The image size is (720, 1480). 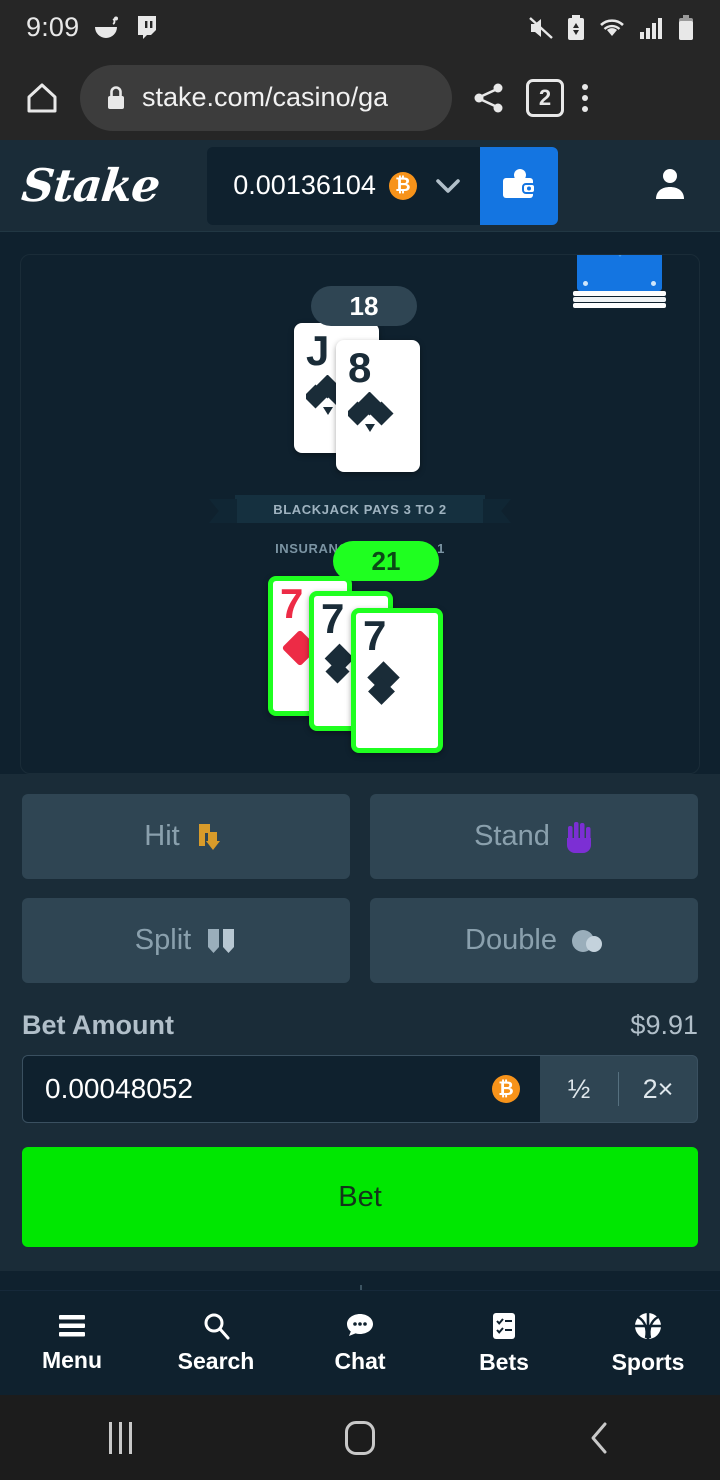 I want to click on banner-main-text: BLACKJACK PAYS 3 TO 2, so click(x=360, y=509).